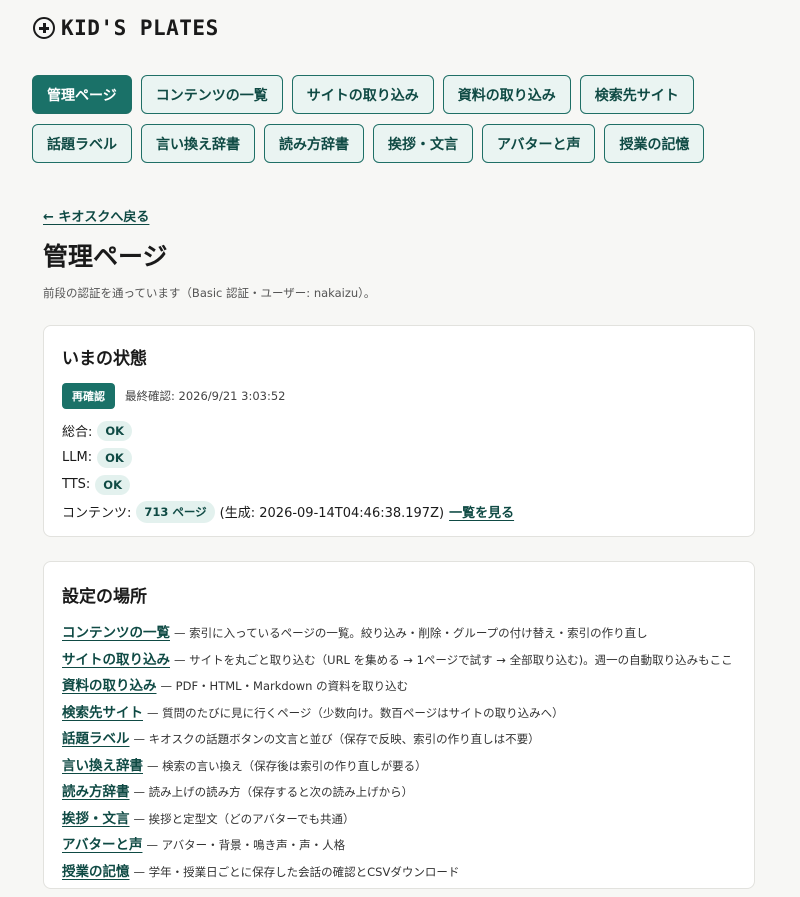 Image resolution: width=800 pixels, height=897 pixels. I want to click on brand-name: KID'S PLATES, so click(140, 28).